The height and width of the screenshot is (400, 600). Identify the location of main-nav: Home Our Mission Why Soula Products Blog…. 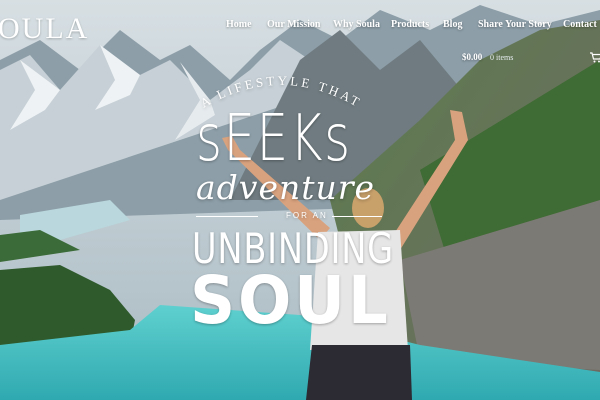
(405, 27).